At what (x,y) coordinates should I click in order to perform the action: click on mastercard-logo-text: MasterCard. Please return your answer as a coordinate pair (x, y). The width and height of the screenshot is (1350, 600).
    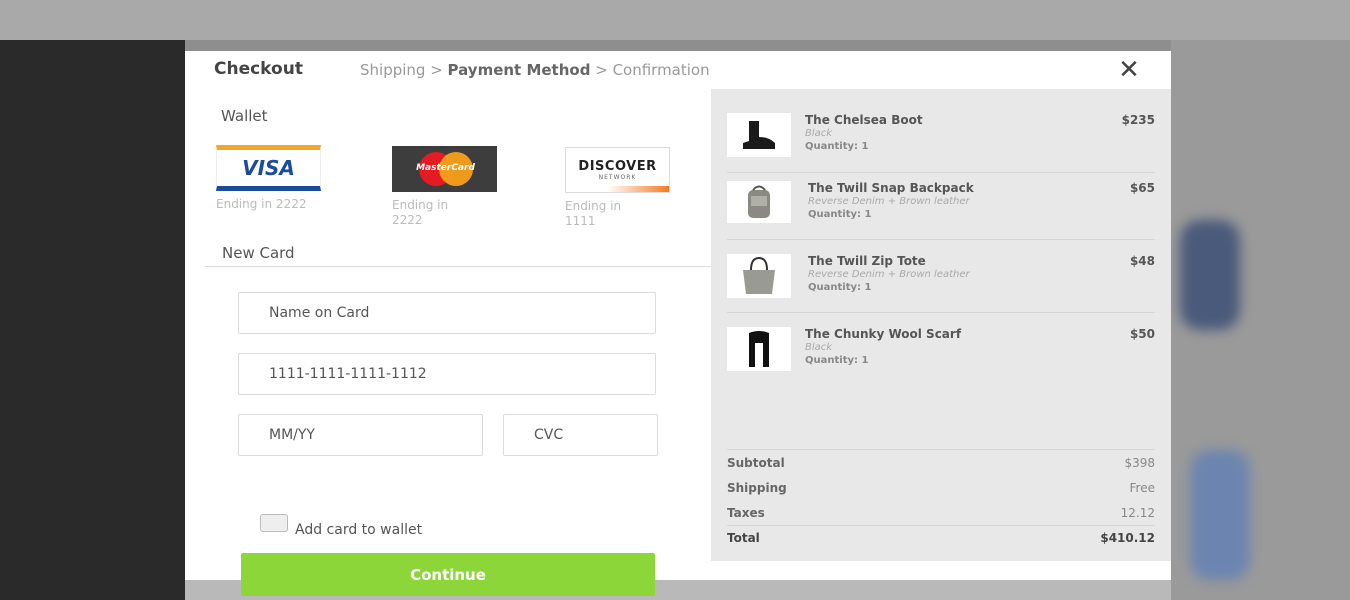
    Looking at the image, I should click on (445, 168).